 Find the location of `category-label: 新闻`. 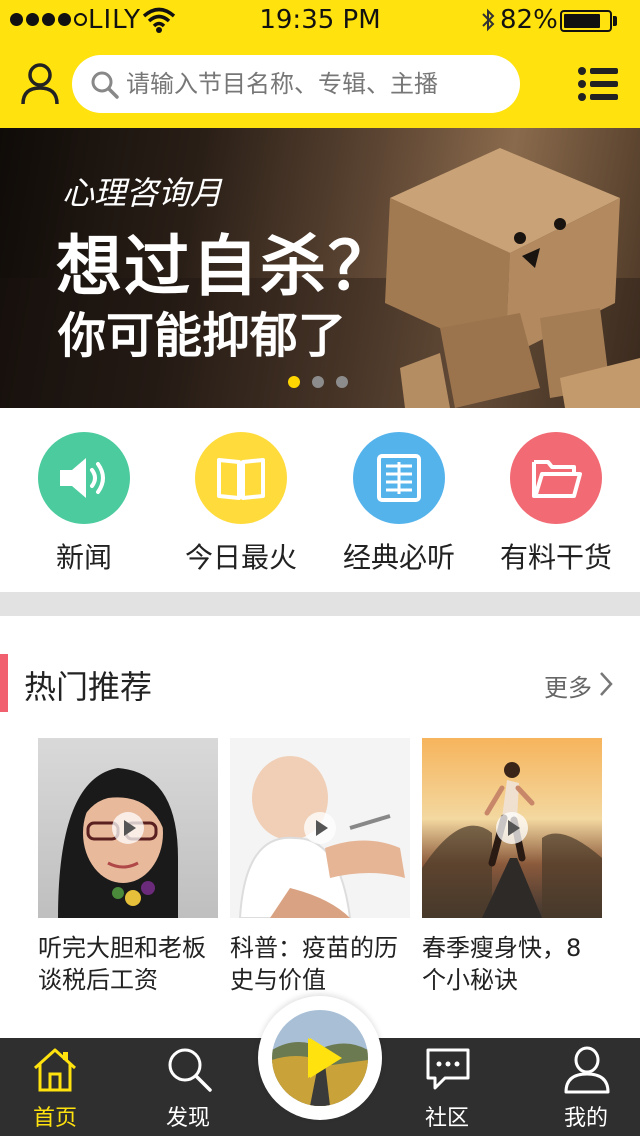

category-label: 新闻 is located at coordinates (83, 557).